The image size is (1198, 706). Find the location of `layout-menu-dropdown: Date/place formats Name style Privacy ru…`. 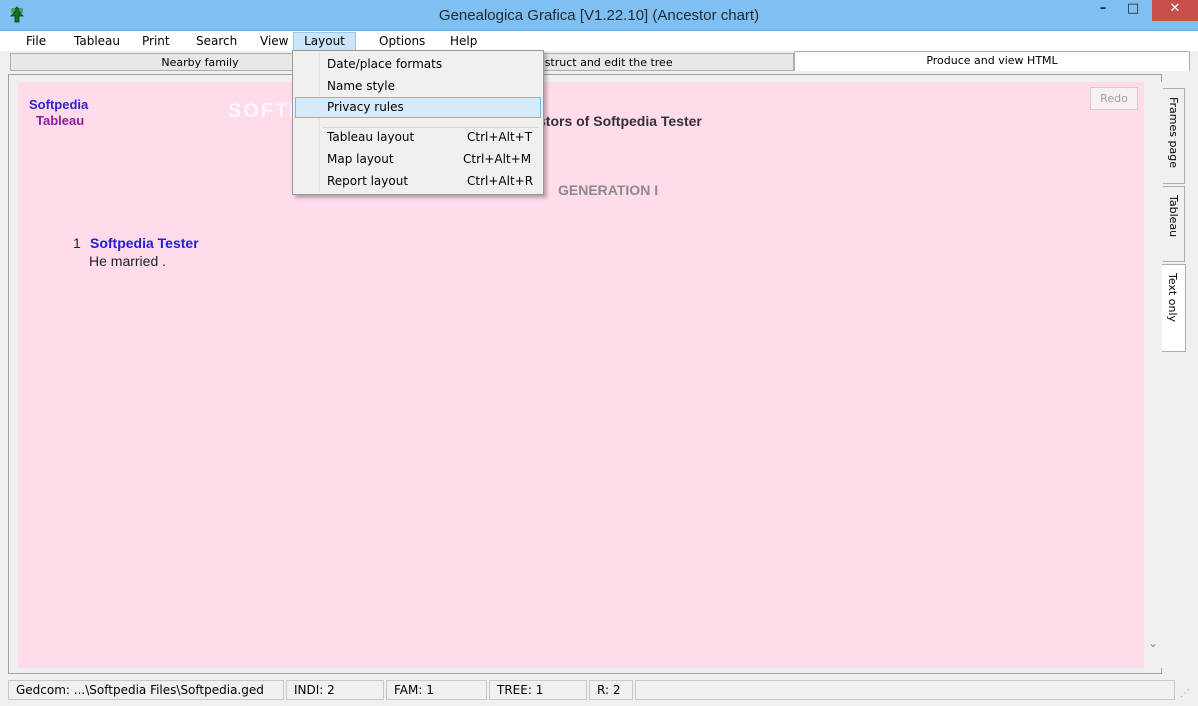

layout-menu-dropdown: Date/place formats Name style Privacy ru… is located at coordinates (418, 122).